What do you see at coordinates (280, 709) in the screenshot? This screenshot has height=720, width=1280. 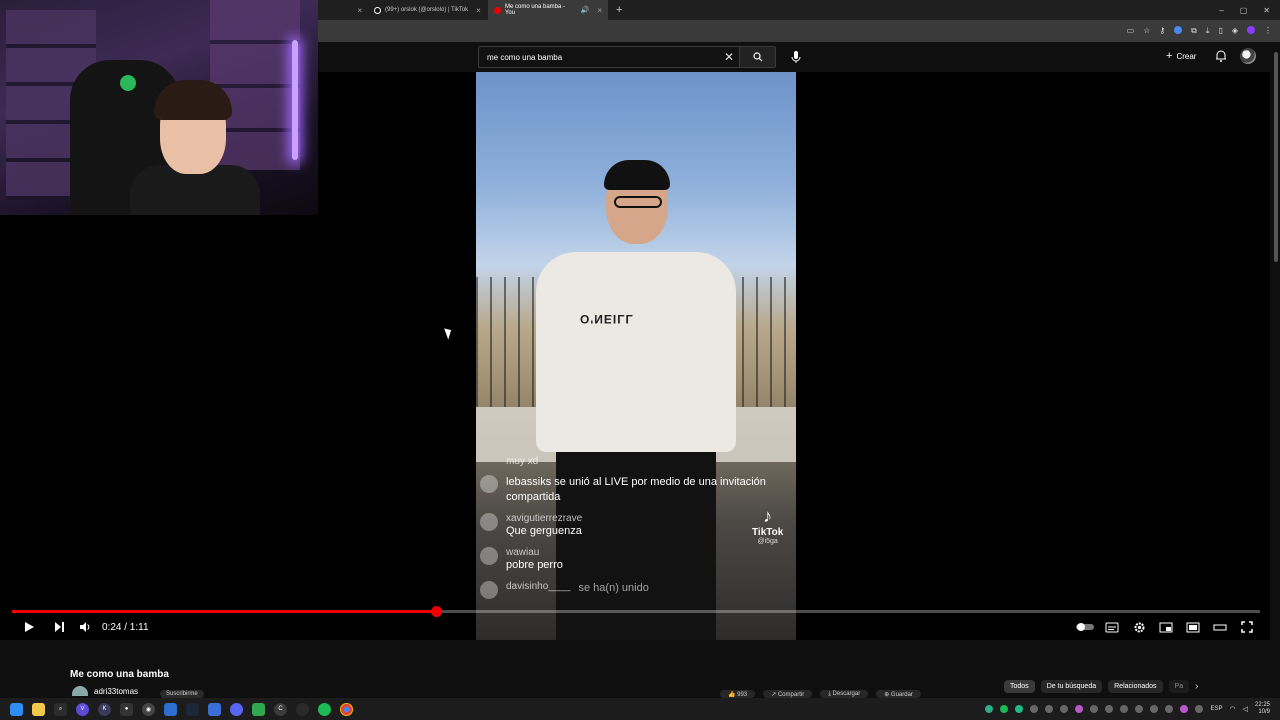 I see `app-c-icon: C` at bounding box center [280, 709].